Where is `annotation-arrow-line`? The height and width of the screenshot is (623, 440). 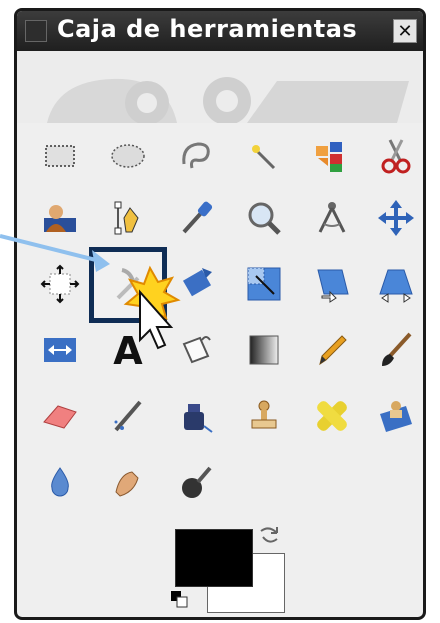 annotation-arrow-line is located at coordinates (52, 249).